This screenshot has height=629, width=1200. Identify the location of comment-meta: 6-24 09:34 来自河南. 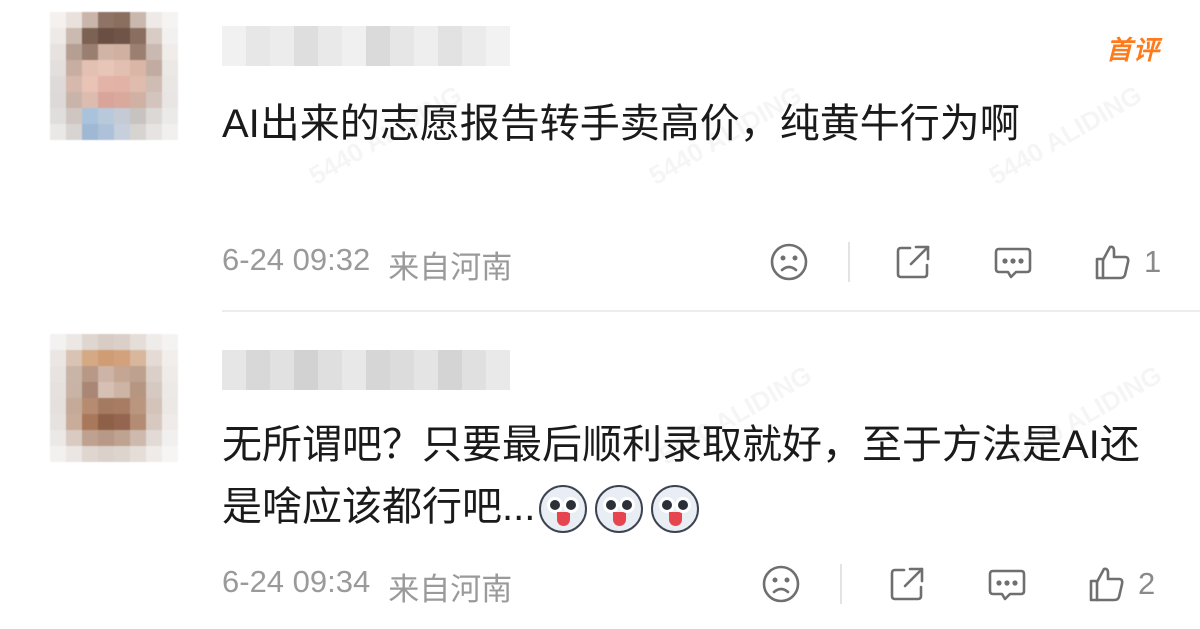
(367, 586).